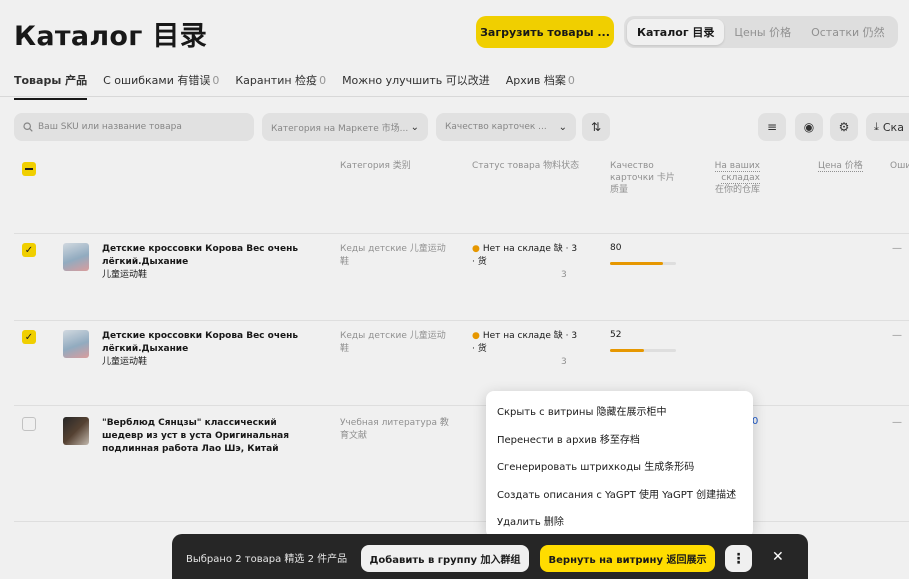  What do you see at coordinates (445, 558) in the screenshot?
I see `add-to-group-button: Добавить в группу 加入群组` at bounding box center [445, 558].